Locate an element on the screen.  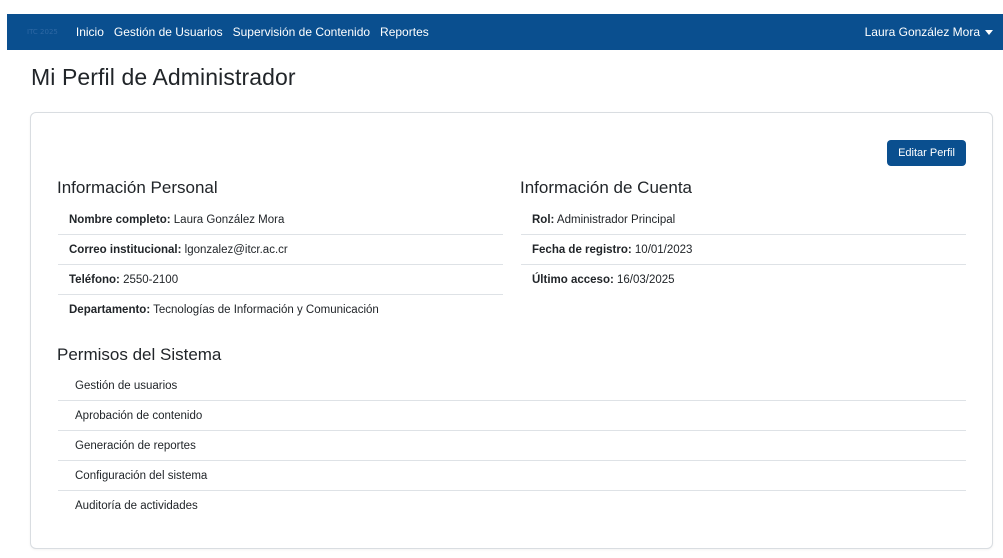
field-value: 16/03/2025 is located at coordinates (644, 280).